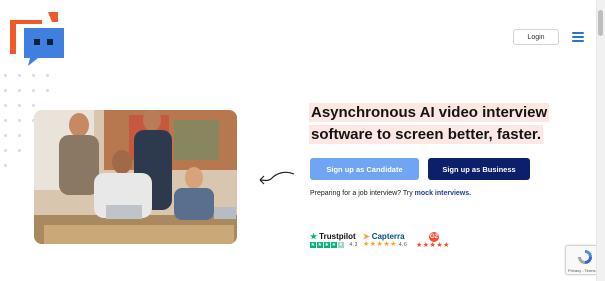 This screenshot has height=281, width=605. Describe the element at coordinates (426, 134) in the screenshot. I see `headline-line-2: software to screen better, faster.` at that location.